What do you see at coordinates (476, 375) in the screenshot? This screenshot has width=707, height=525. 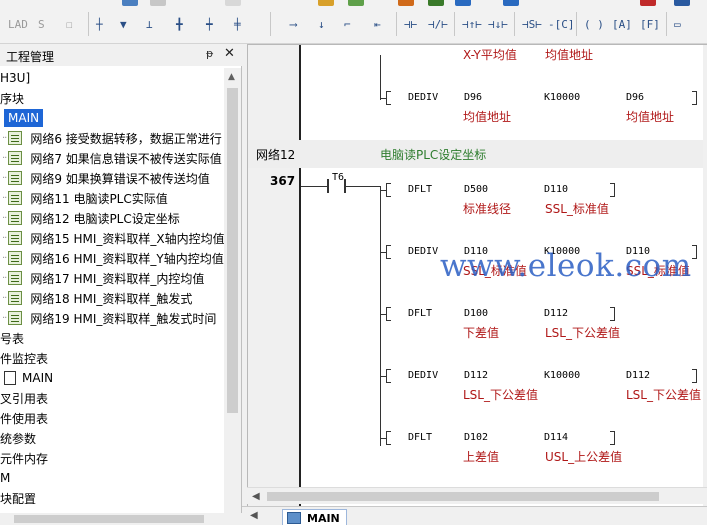 I see `operand-1: D112` at bounding box center [476, 375].